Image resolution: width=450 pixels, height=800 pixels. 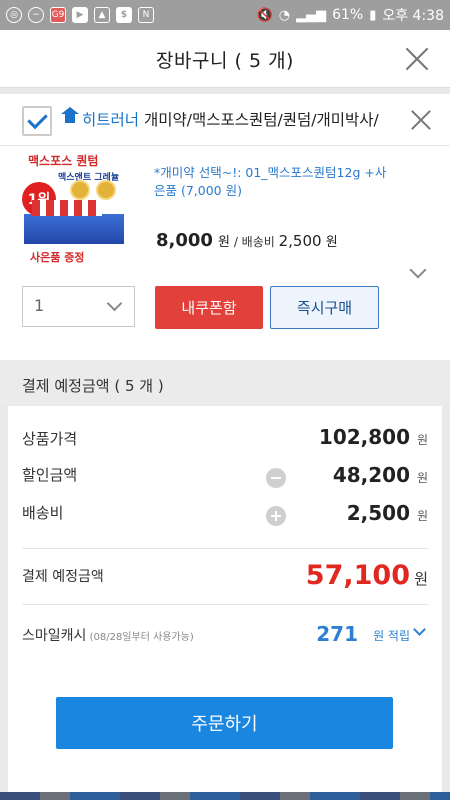 I want to click on home-icon, so click(x=70, y=116).